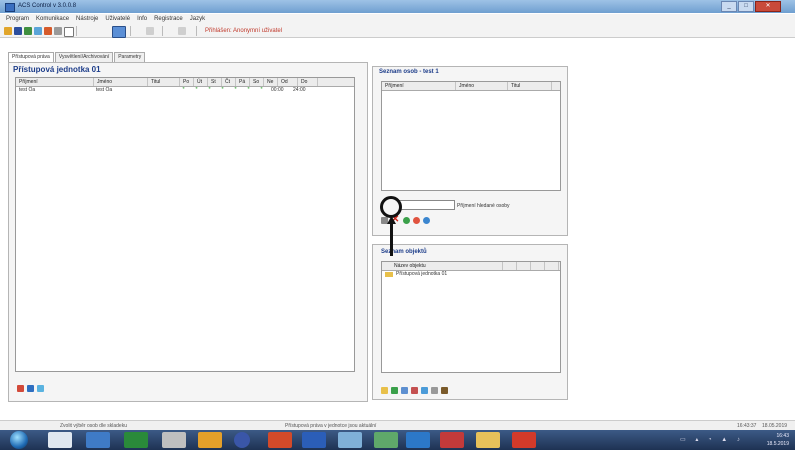 This screenshot has height=450, width=795. What do you see at coordinates (142, 19) in the screenshot?
I see `menu-info: Info` at bounding box center [142, 19].